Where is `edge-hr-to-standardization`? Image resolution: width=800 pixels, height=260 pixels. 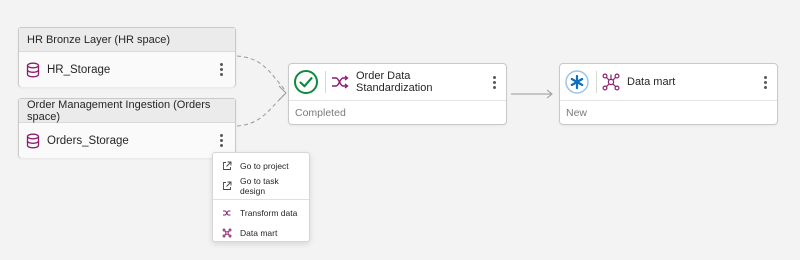 edge-hr-to-standardization is located at coordinates (261, 73).